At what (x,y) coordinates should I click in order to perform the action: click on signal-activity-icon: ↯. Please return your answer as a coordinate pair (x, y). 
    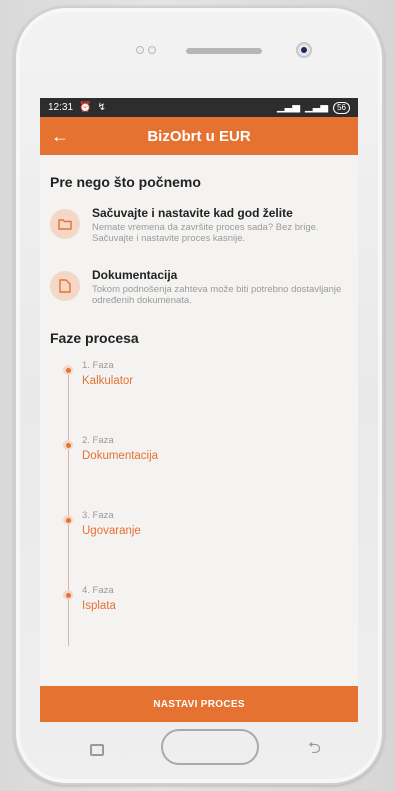
    Looking at the image, I should click on (101, 107).